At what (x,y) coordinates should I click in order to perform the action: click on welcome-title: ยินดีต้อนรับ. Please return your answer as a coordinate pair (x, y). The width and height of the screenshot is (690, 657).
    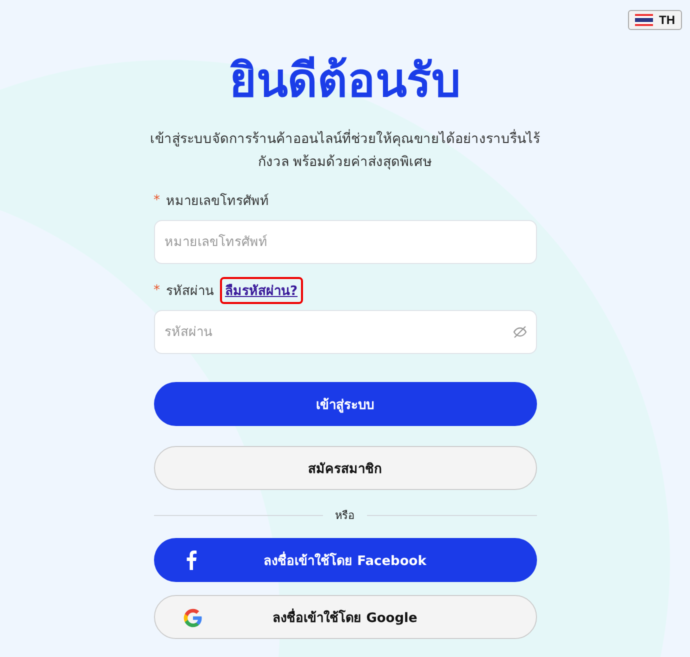
    Looking at the image, I should click on (345, 80).